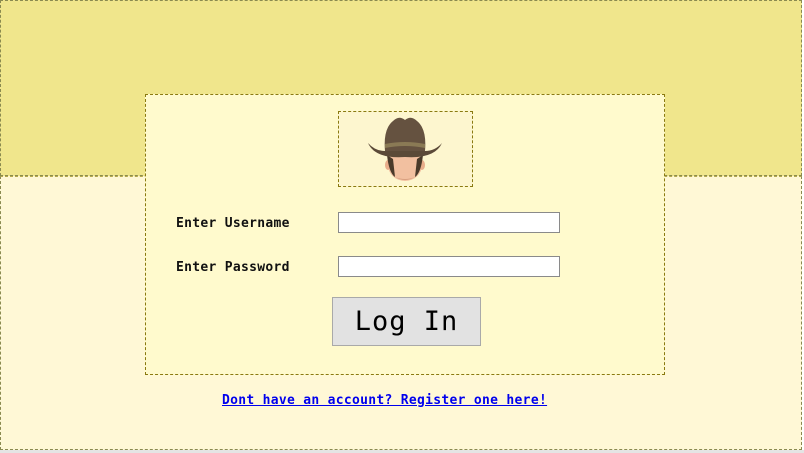 The image size is (804, 453). I want to click on cowboy-avatar-icon, so click(405, 149).